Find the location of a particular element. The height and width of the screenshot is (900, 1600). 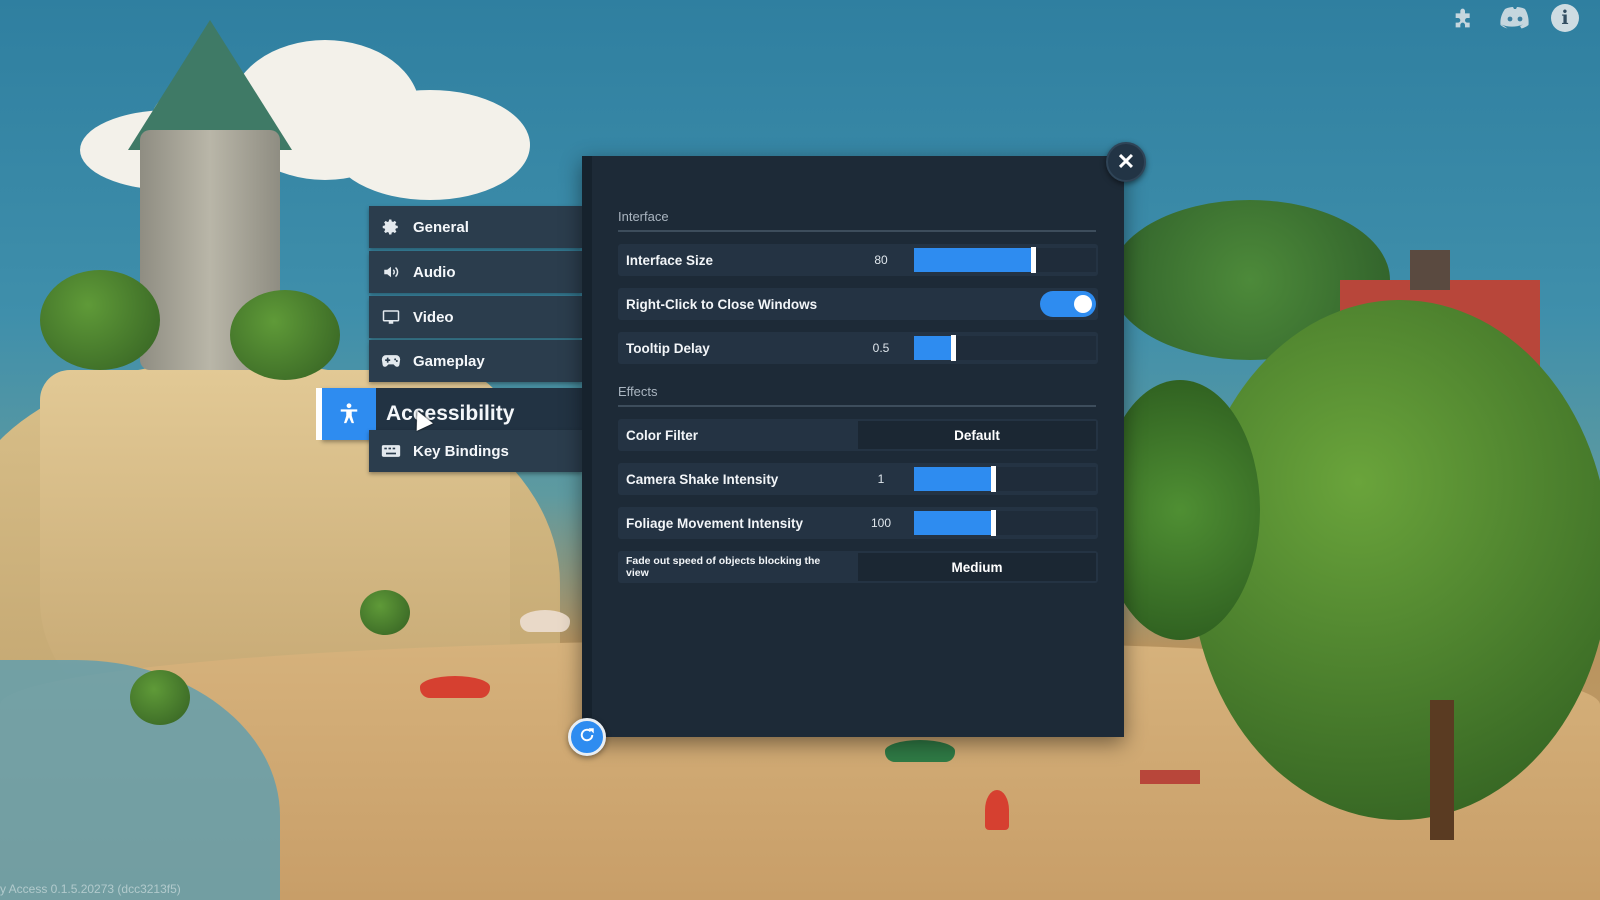

section-header-interface: Interface is located at coordinates (857, 220).